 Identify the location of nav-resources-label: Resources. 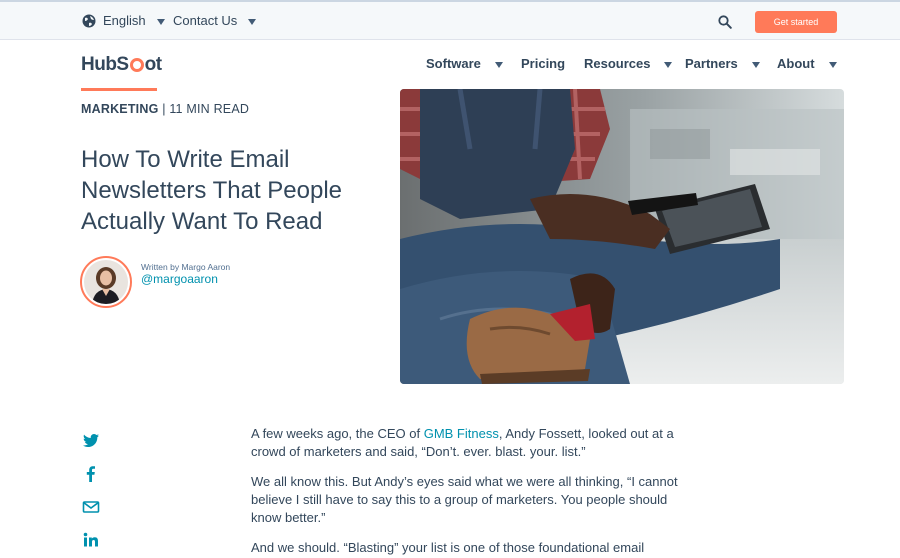
(617, 63).